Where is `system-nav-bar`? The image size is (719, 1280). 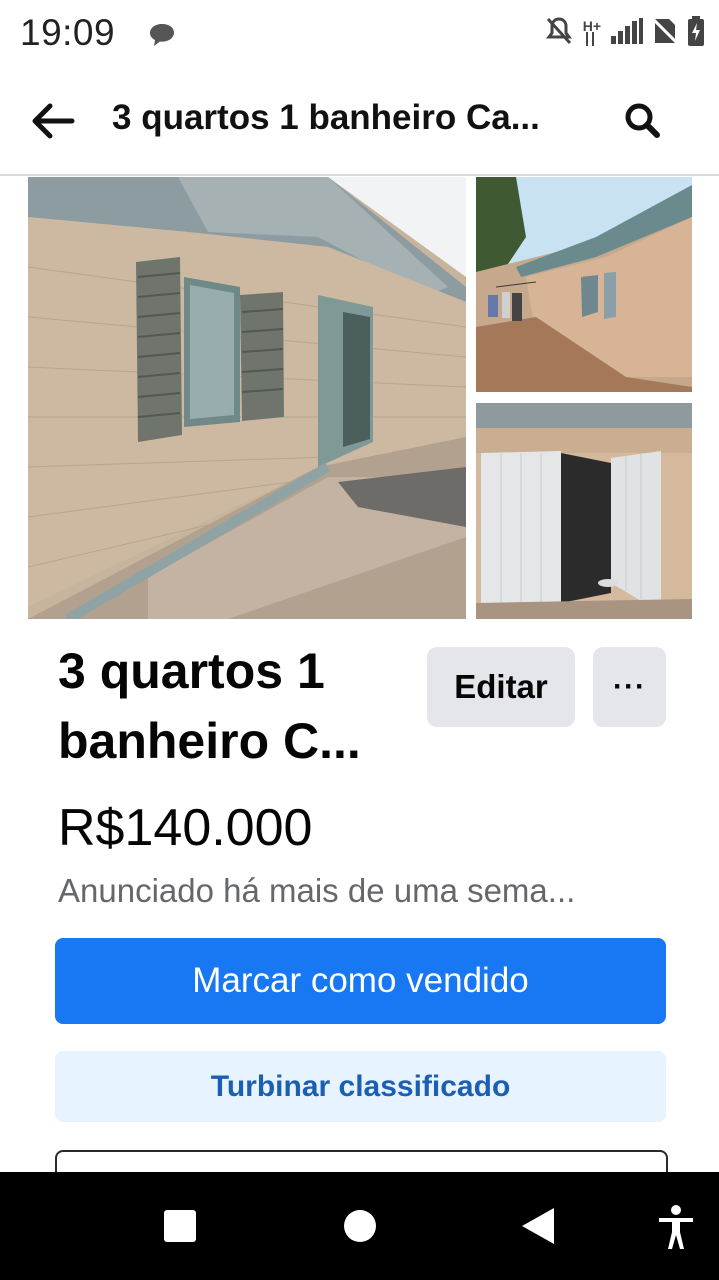 system-nav-bar is located at coordinates (359, 1226).